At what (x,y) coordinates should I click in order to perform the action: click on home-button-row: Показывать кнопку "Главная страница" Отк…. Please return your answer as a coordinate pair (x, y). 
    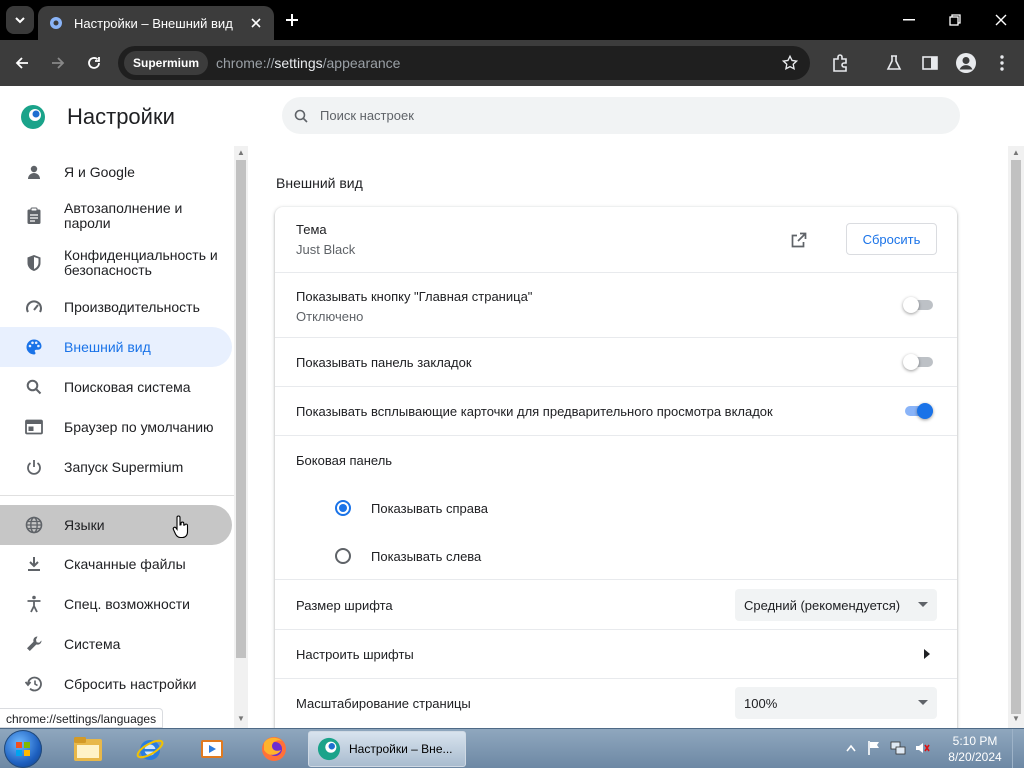
    Looking at the image, I should click on (616, 304).